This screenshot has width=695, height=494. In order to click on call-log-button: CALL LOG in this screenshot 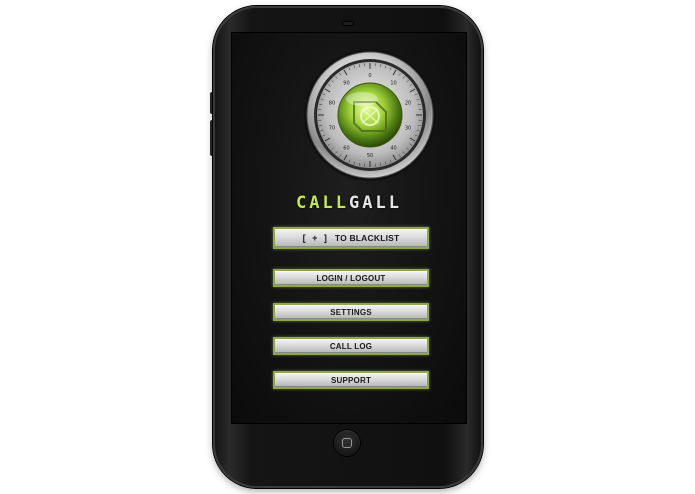, I will do `click(351, 346)`.